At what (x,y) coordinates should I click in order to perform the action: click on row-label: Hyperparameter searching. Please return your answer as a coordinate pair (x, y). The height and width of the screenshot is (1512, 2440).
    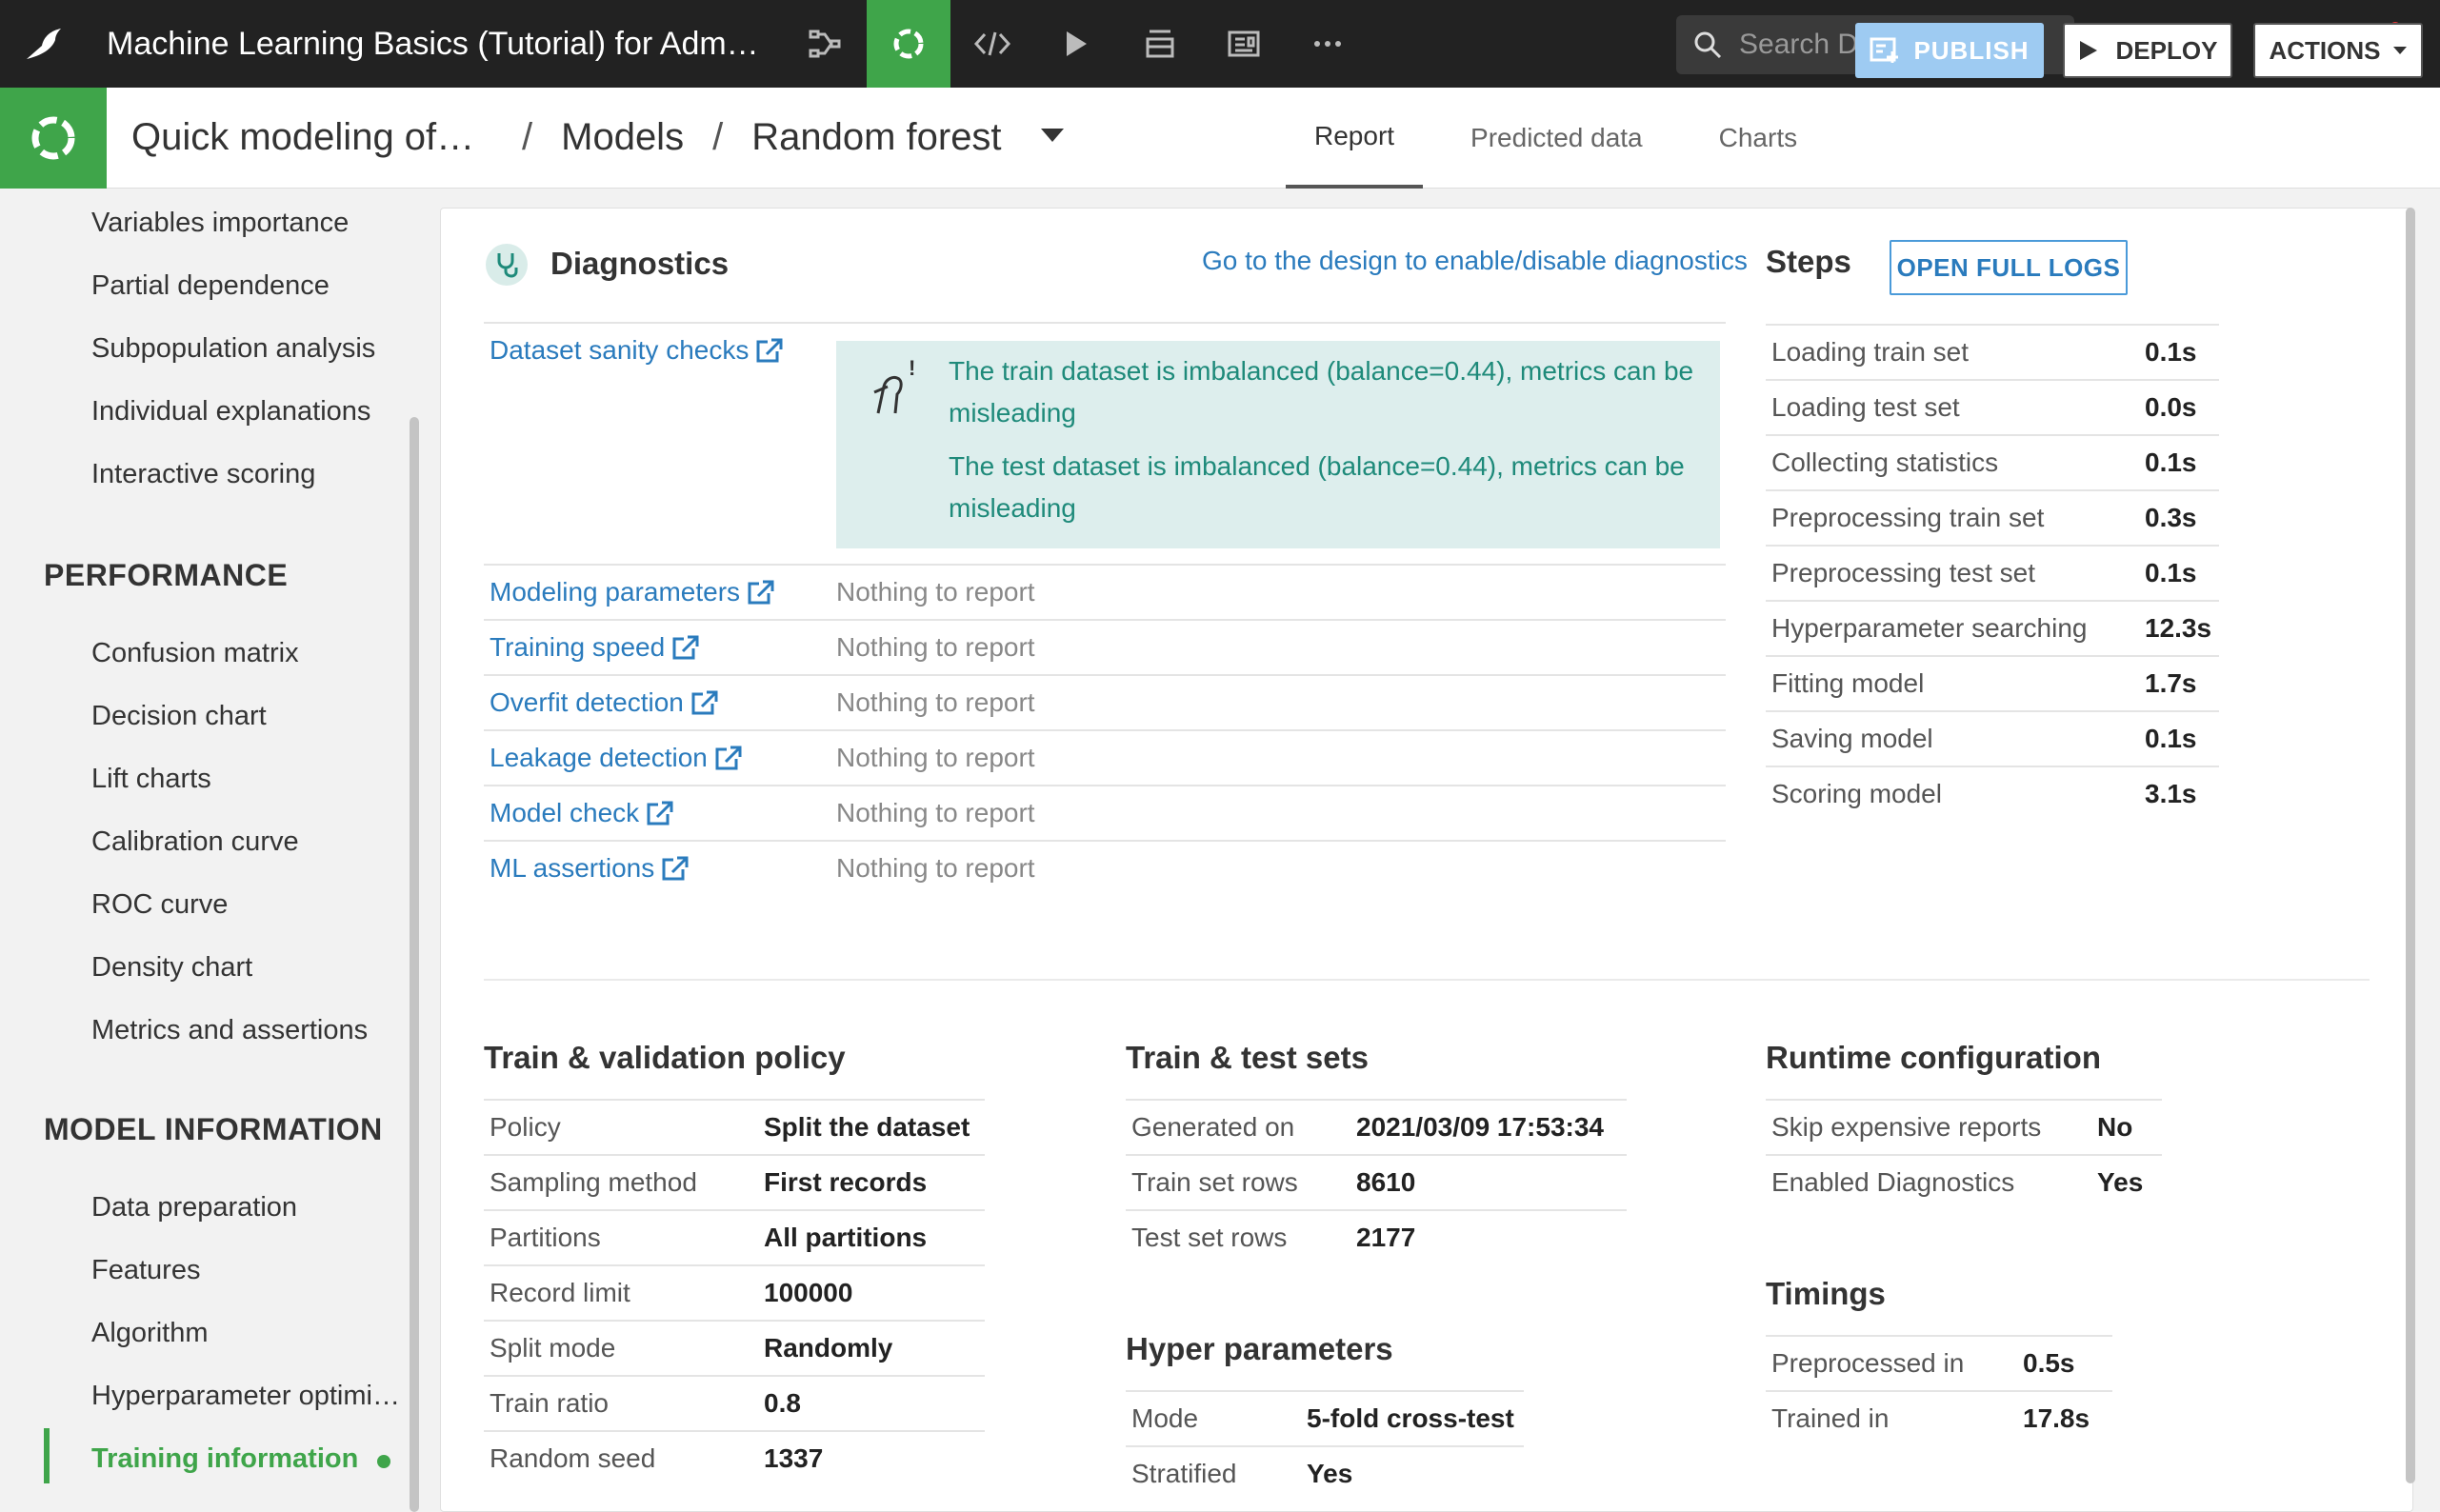
    Looking at the image, I should click on (1929, 628).